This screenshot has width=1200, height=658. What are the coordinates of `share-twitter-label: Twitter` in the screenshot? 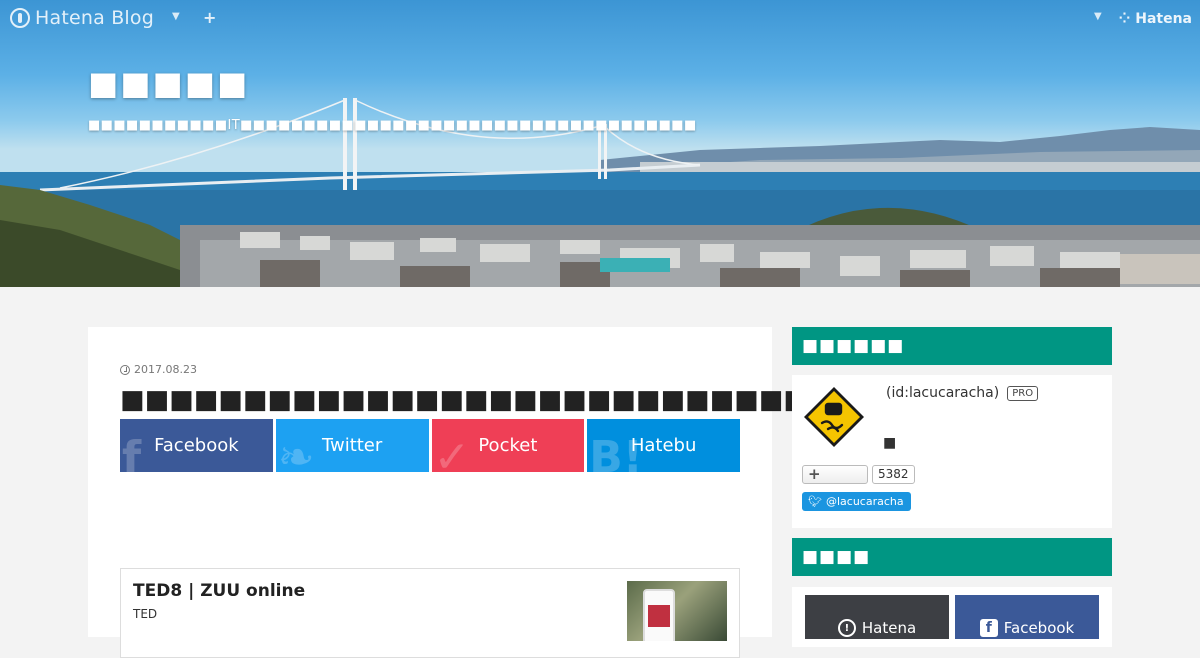 It's located at (352, 445).